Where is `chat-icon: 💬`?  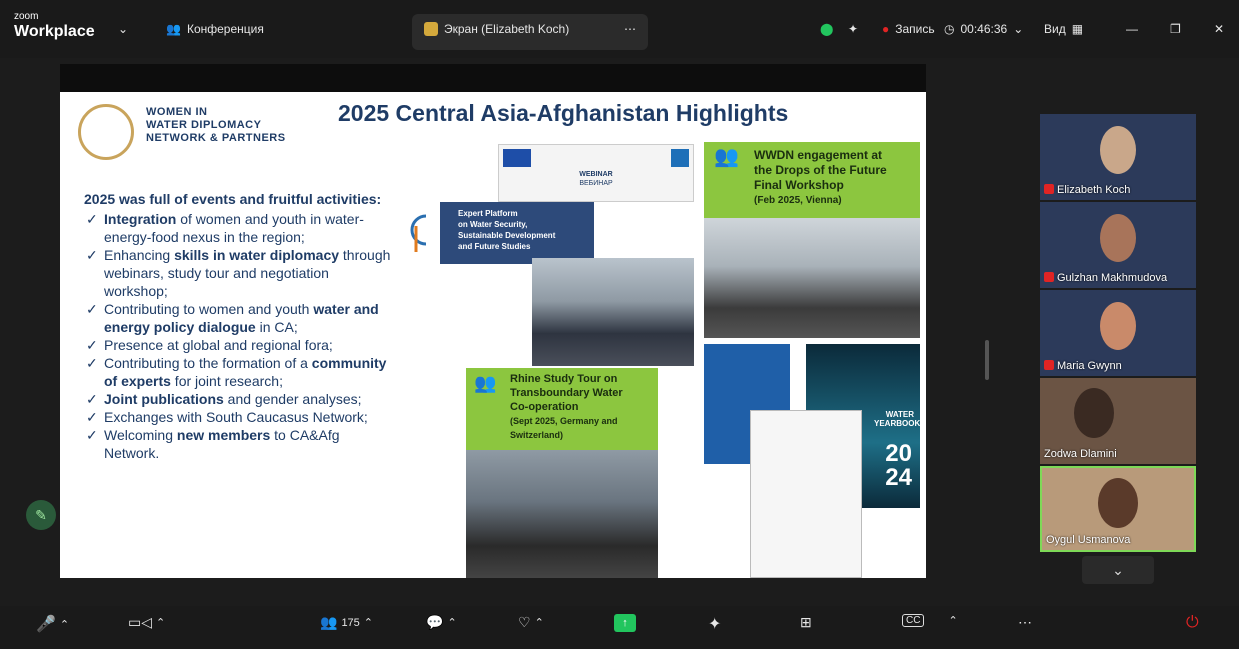 chat-icon: 💬 is located at coordinates (435, 622).